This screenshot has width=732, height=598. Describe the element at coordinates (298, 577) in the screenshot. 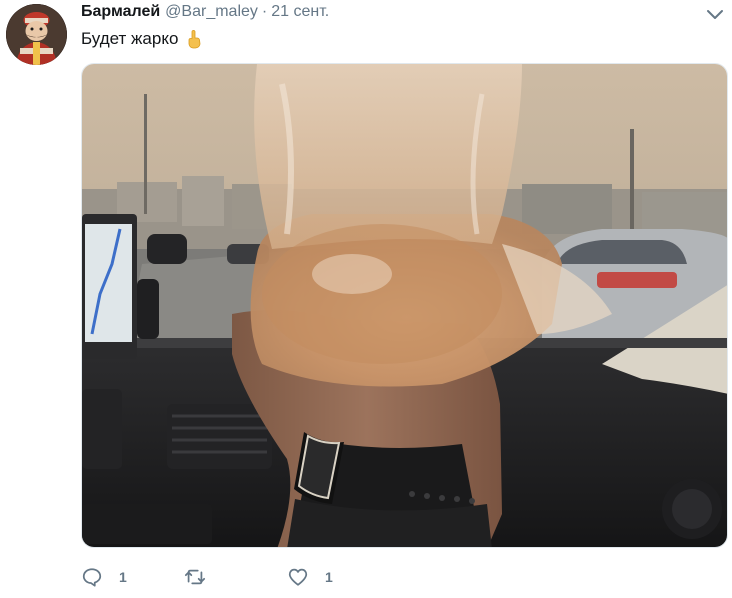

I see `heart-icon` at that location.